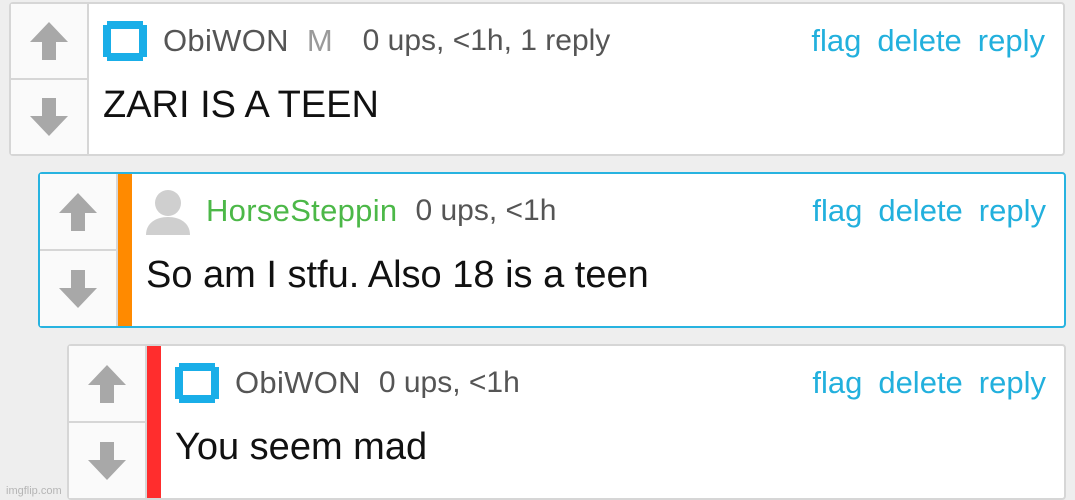 The image size is (1075, 500). Describe the element at coordinates (319, 40) in the screenshot. I see `mod-badge: M` at that location.